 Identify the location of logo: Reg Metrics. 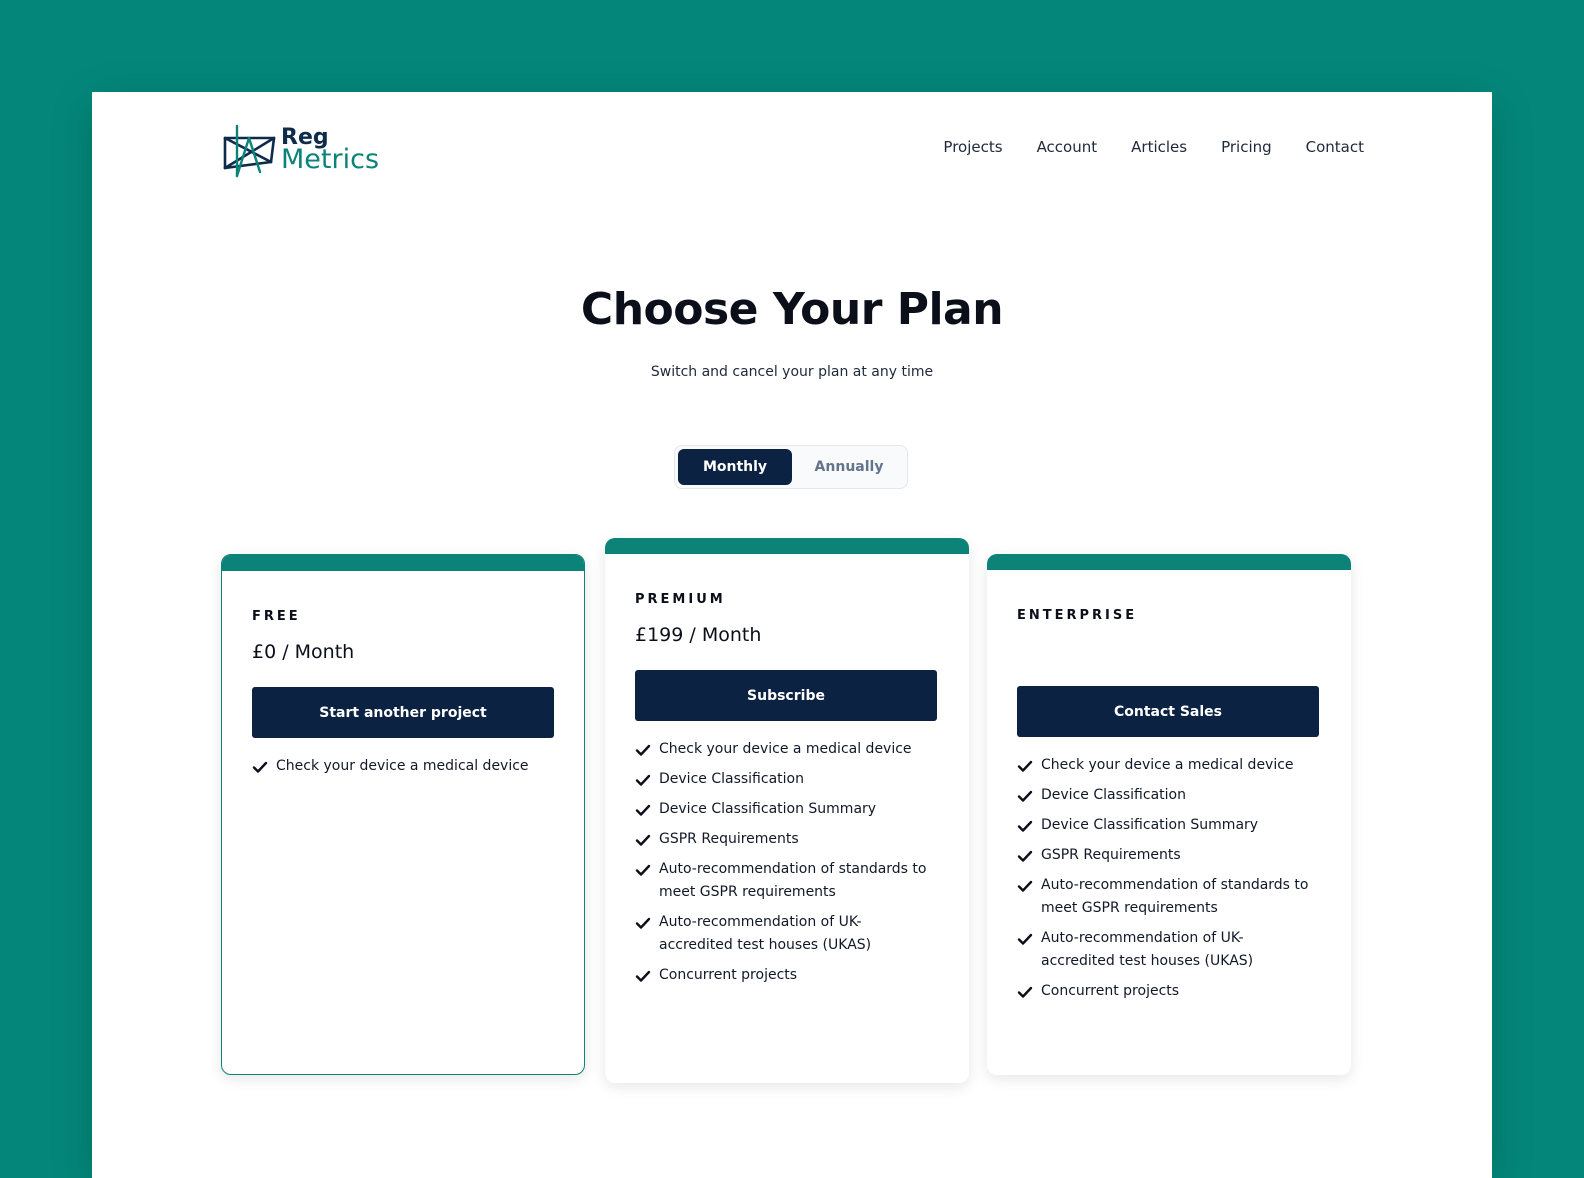
(307, 152).